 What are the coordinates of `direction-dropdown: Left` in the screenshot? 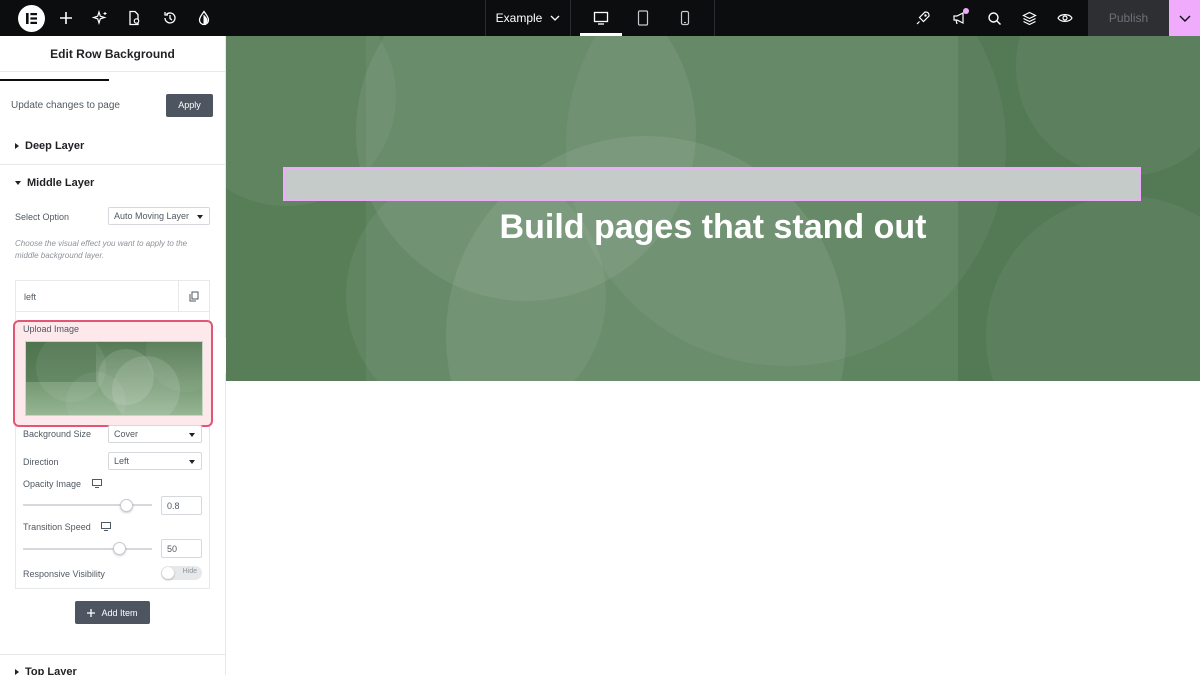 It's located at (155, 461).